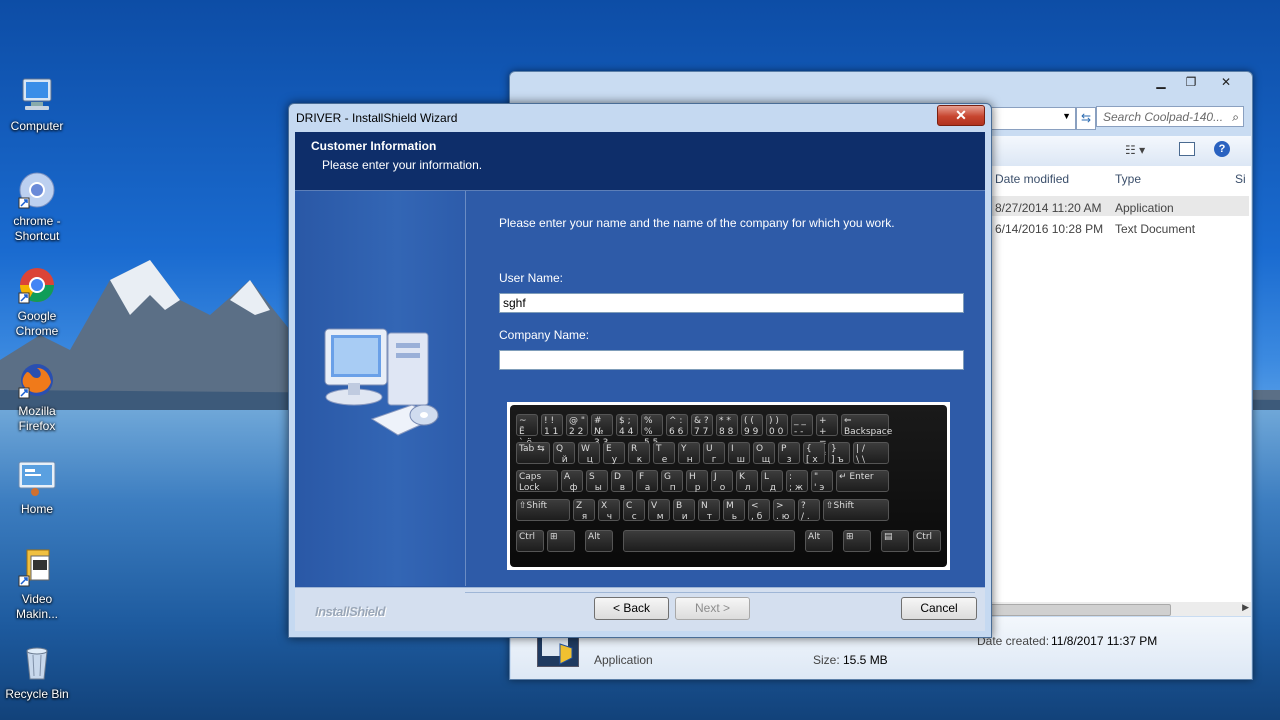  What do you see at coordinates (709, 510) in the screenshot?
I see `keyboard-key: N т` at bounding box center [709, 510].